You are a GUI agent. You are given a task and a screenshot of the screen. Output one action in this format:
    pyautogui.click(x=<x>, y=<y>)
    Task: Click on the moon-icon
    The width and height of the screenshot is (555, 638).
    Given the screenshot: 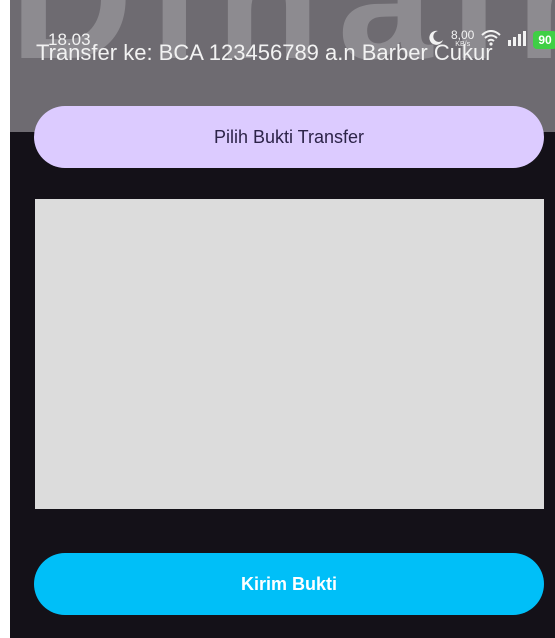 What is the action you would take?
    pyautogui.click(x=436, y=40)
    